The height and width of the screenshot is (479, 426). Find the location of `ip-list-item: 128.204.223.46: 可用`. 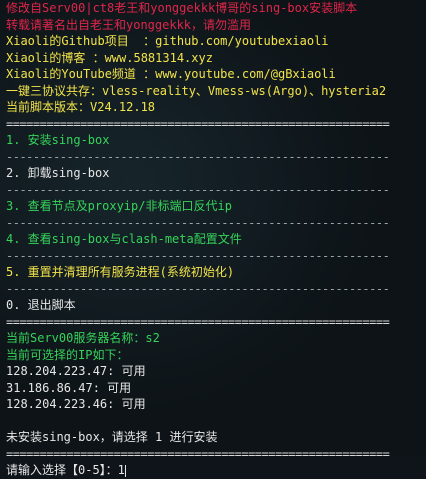

ip-list-item: 128.204.223.46: 可用 is located at coordinates (76, 404).